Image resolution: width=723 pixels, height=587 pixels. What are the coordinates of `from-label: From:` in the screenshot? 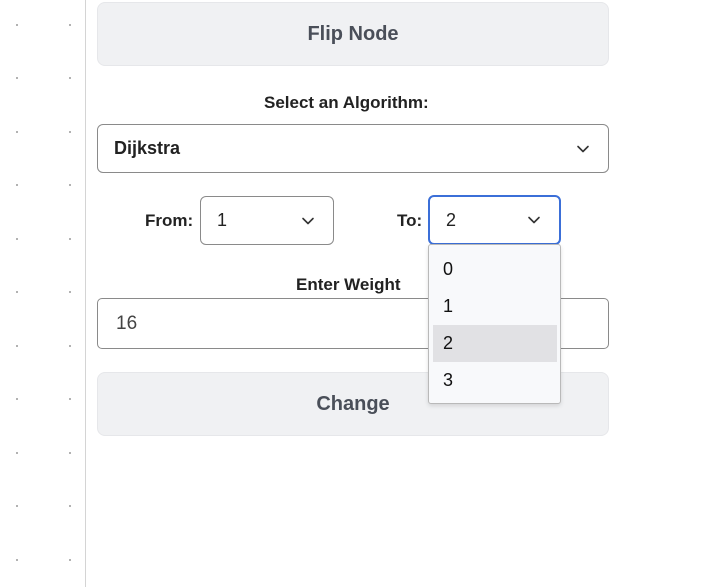 It's located at (169, 220).